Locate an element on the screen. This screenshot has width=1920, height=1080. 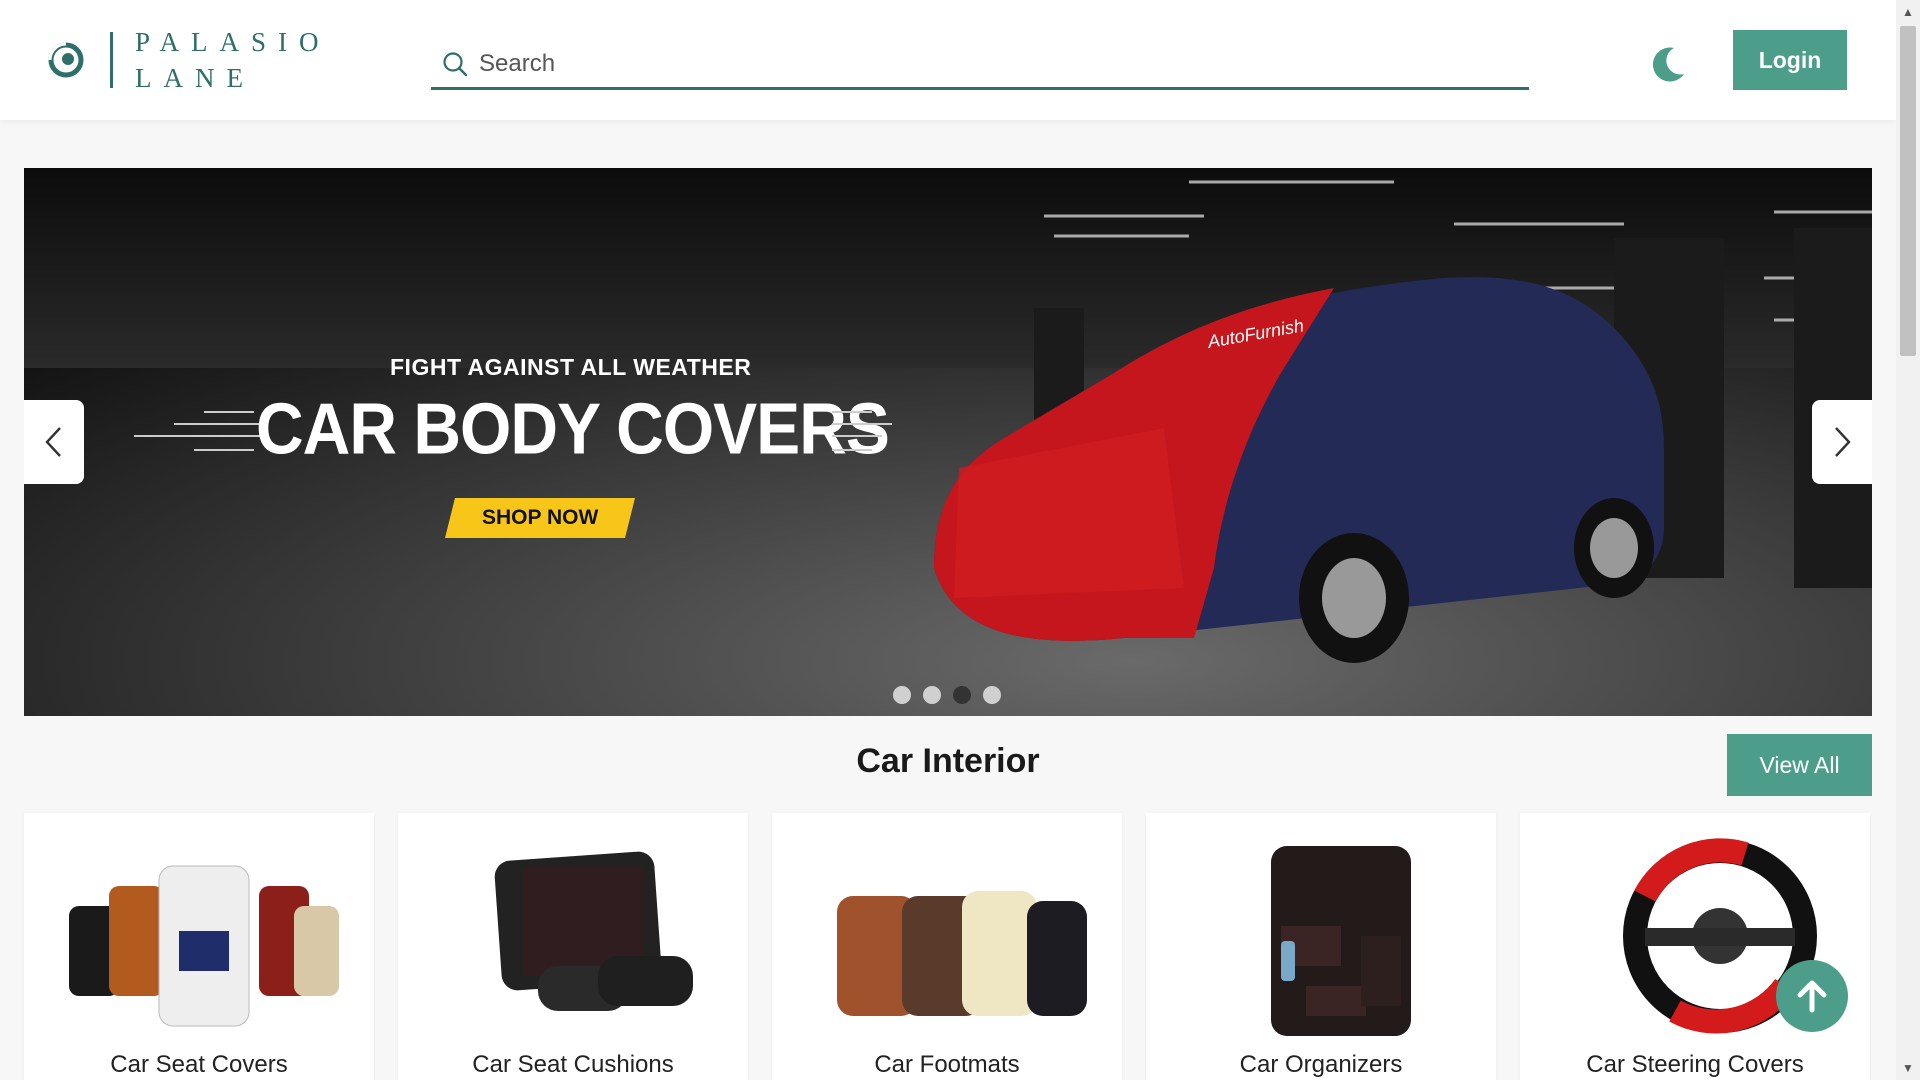
speed-lines-right is located at coordinates (862, 431).